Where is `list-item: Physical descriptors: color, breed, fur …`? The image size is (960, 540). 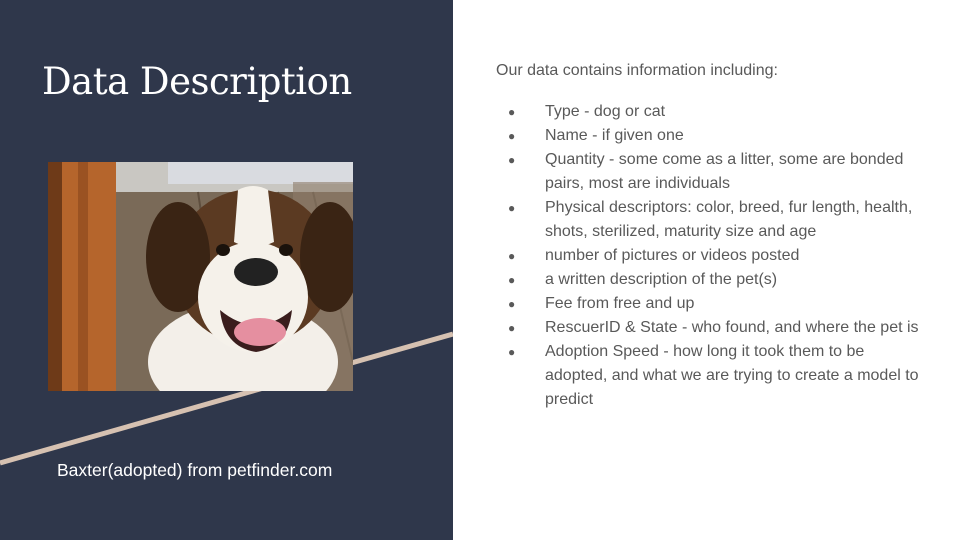 list-item: Physical descriptors: color, breed, fur … is located at coordinates (711, 220).